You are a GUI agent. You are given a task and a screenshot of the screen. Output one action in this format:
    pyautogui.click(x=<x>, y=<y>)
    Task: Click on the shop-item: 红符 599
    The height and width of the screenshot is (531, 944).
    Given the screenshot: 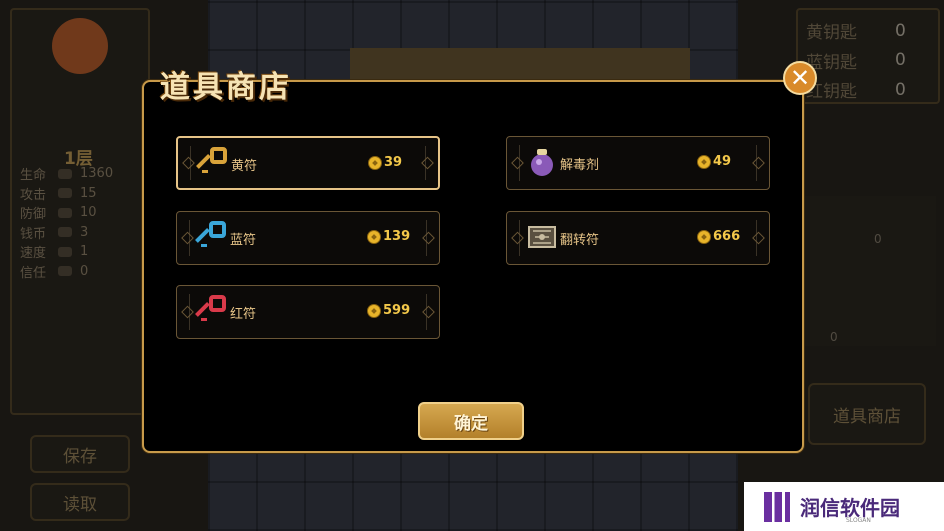 What is the action you would take?
    pyautogui.click(x=308, y=312)
    